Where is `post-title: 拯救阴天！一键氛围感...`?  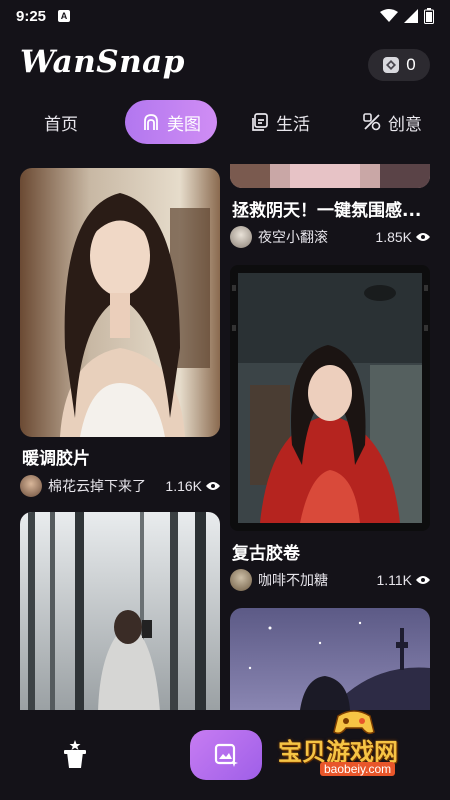 post-title: 拯救阴天！一键氛围感... is located at coordinates (326, 208).